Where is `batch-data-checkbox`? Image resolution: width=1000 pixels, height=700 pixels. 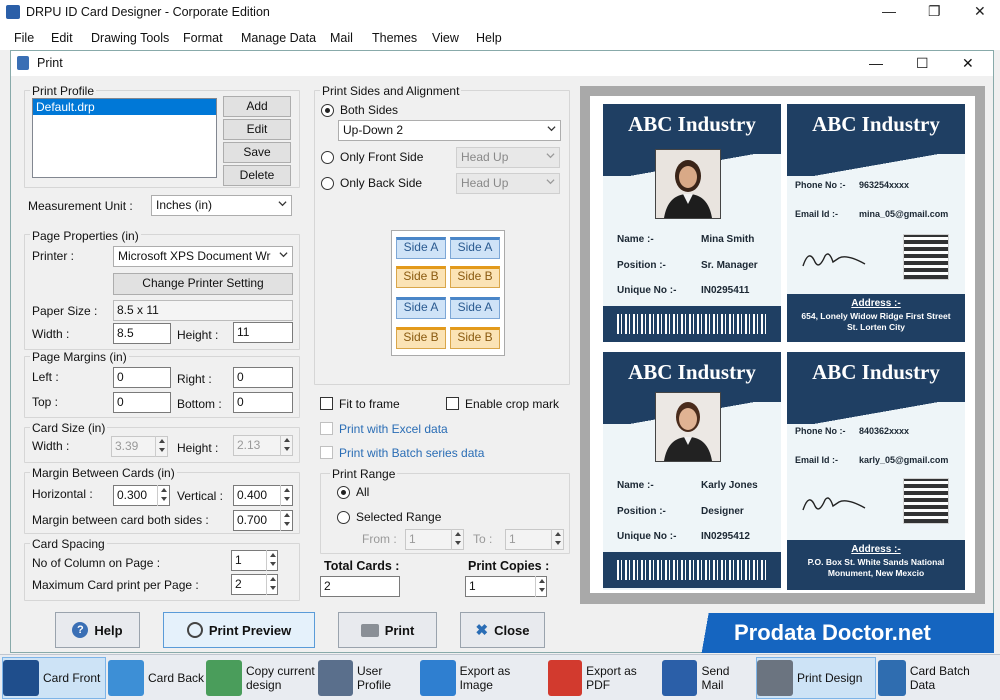 batch-data-checkbox is located at coordinates (326, 452).